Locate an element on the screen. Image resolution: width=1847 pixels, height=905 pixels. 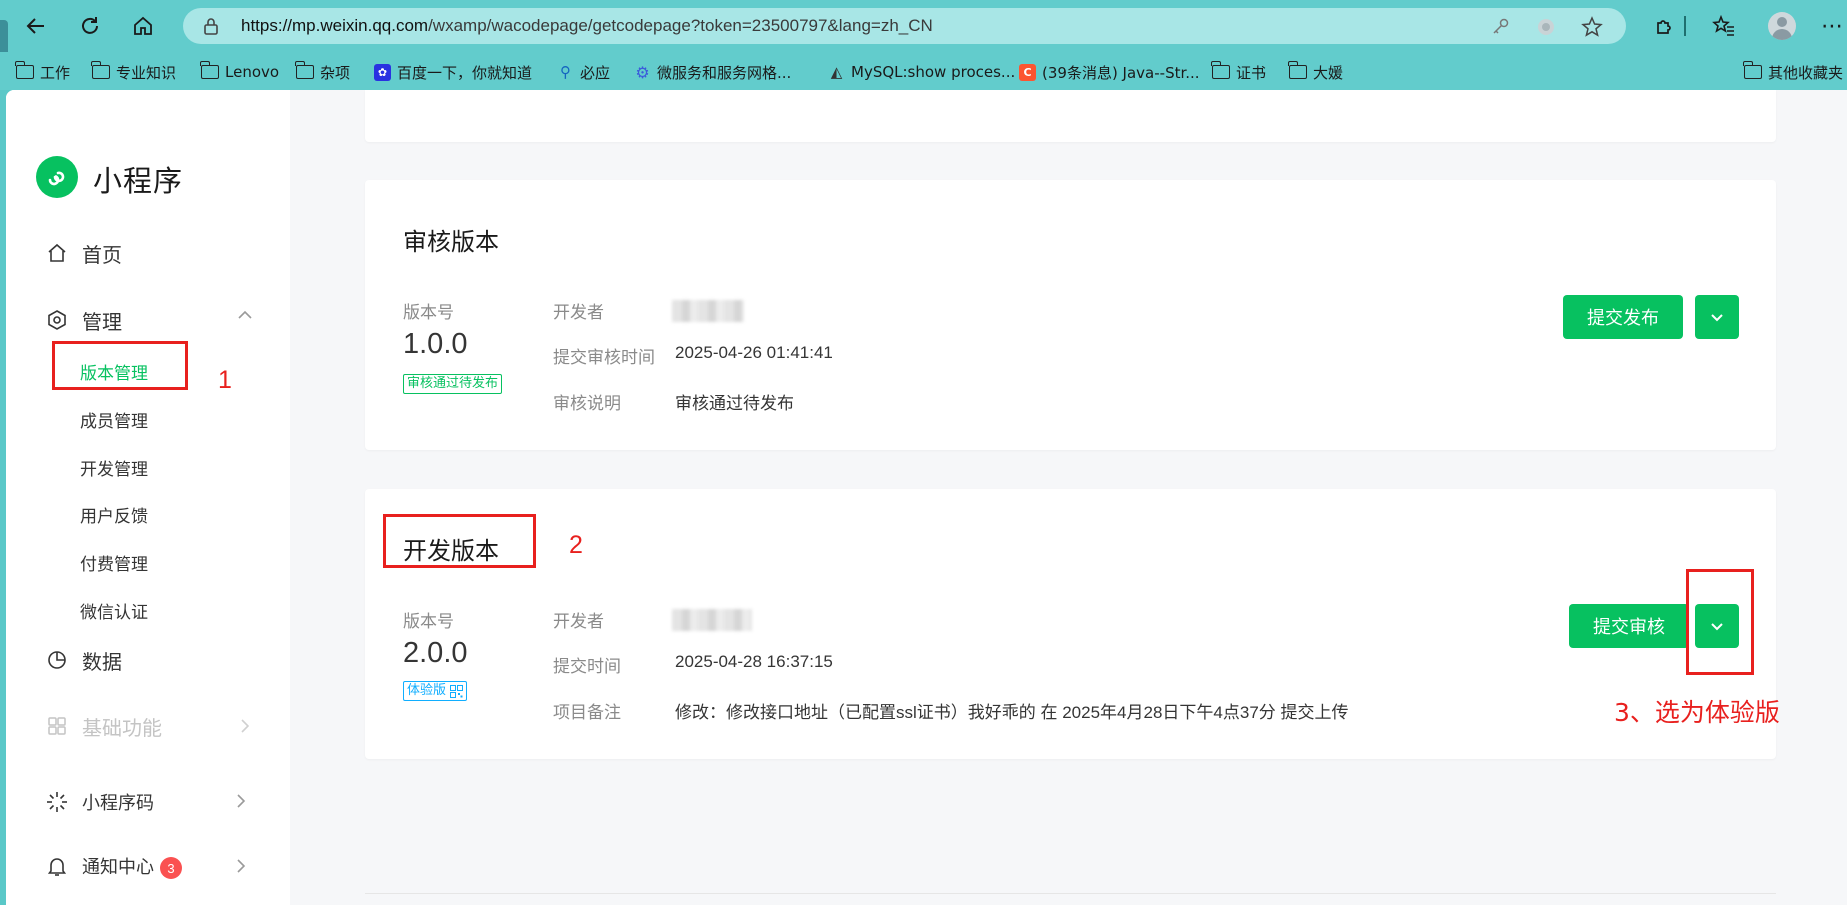
bookmark-folder-misc: 杂项 is located at coordinates (322, 72).